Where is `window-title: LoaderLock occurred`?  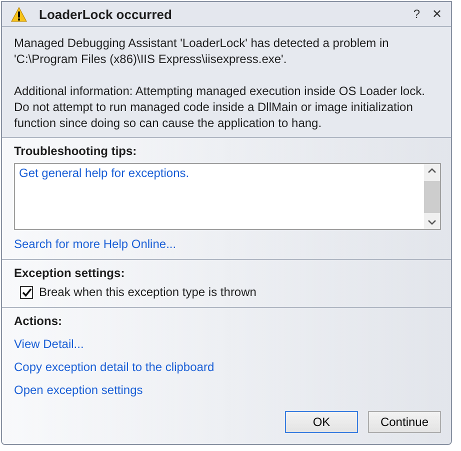 window-title: LoaderLock occurred is located at coordinates (106, 14).